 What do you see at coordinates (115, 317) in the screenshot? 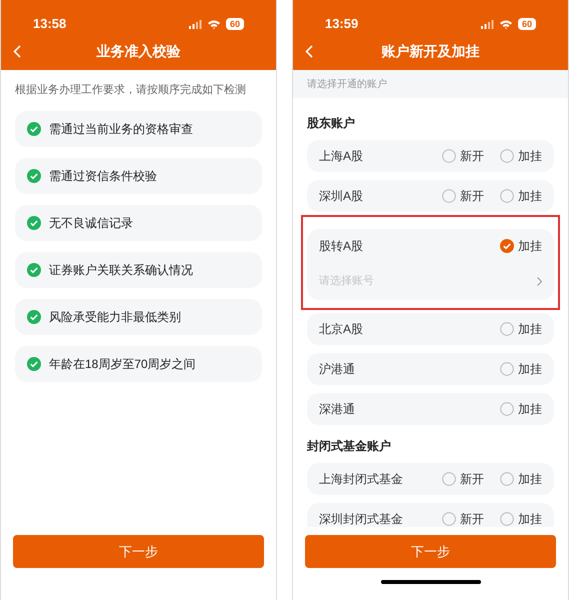
I see `check-label: 风险承受能力非最低类别` at bounding box center [115, 317].